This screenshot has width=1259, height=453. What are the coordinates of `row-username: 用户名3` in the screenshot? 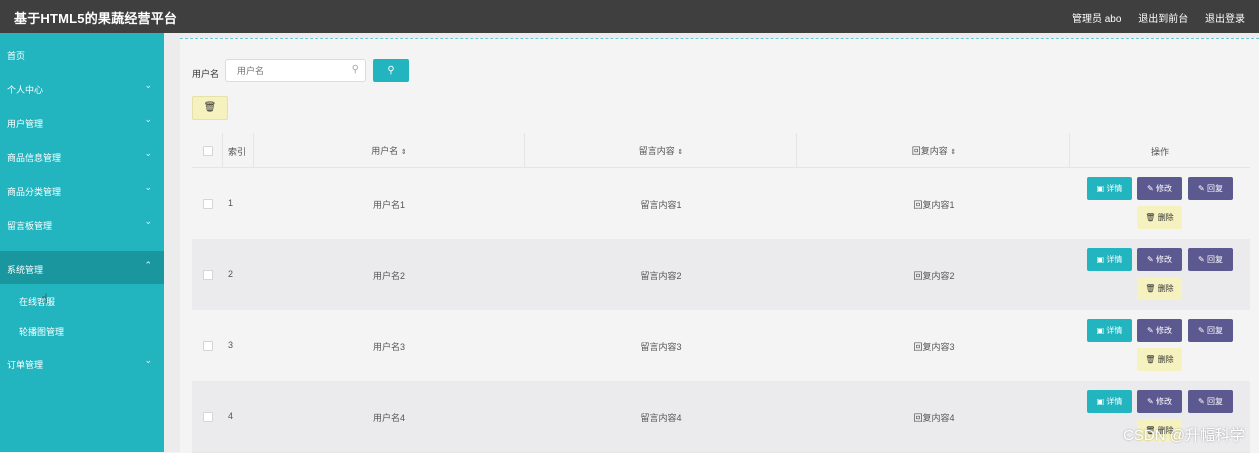 It's located at (388, 347).